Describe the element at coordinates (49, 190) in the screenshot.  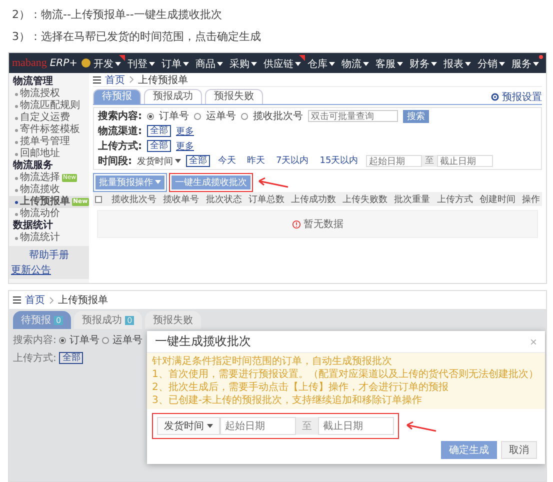
I see `sidebar-item: 物流揽收` at that location.